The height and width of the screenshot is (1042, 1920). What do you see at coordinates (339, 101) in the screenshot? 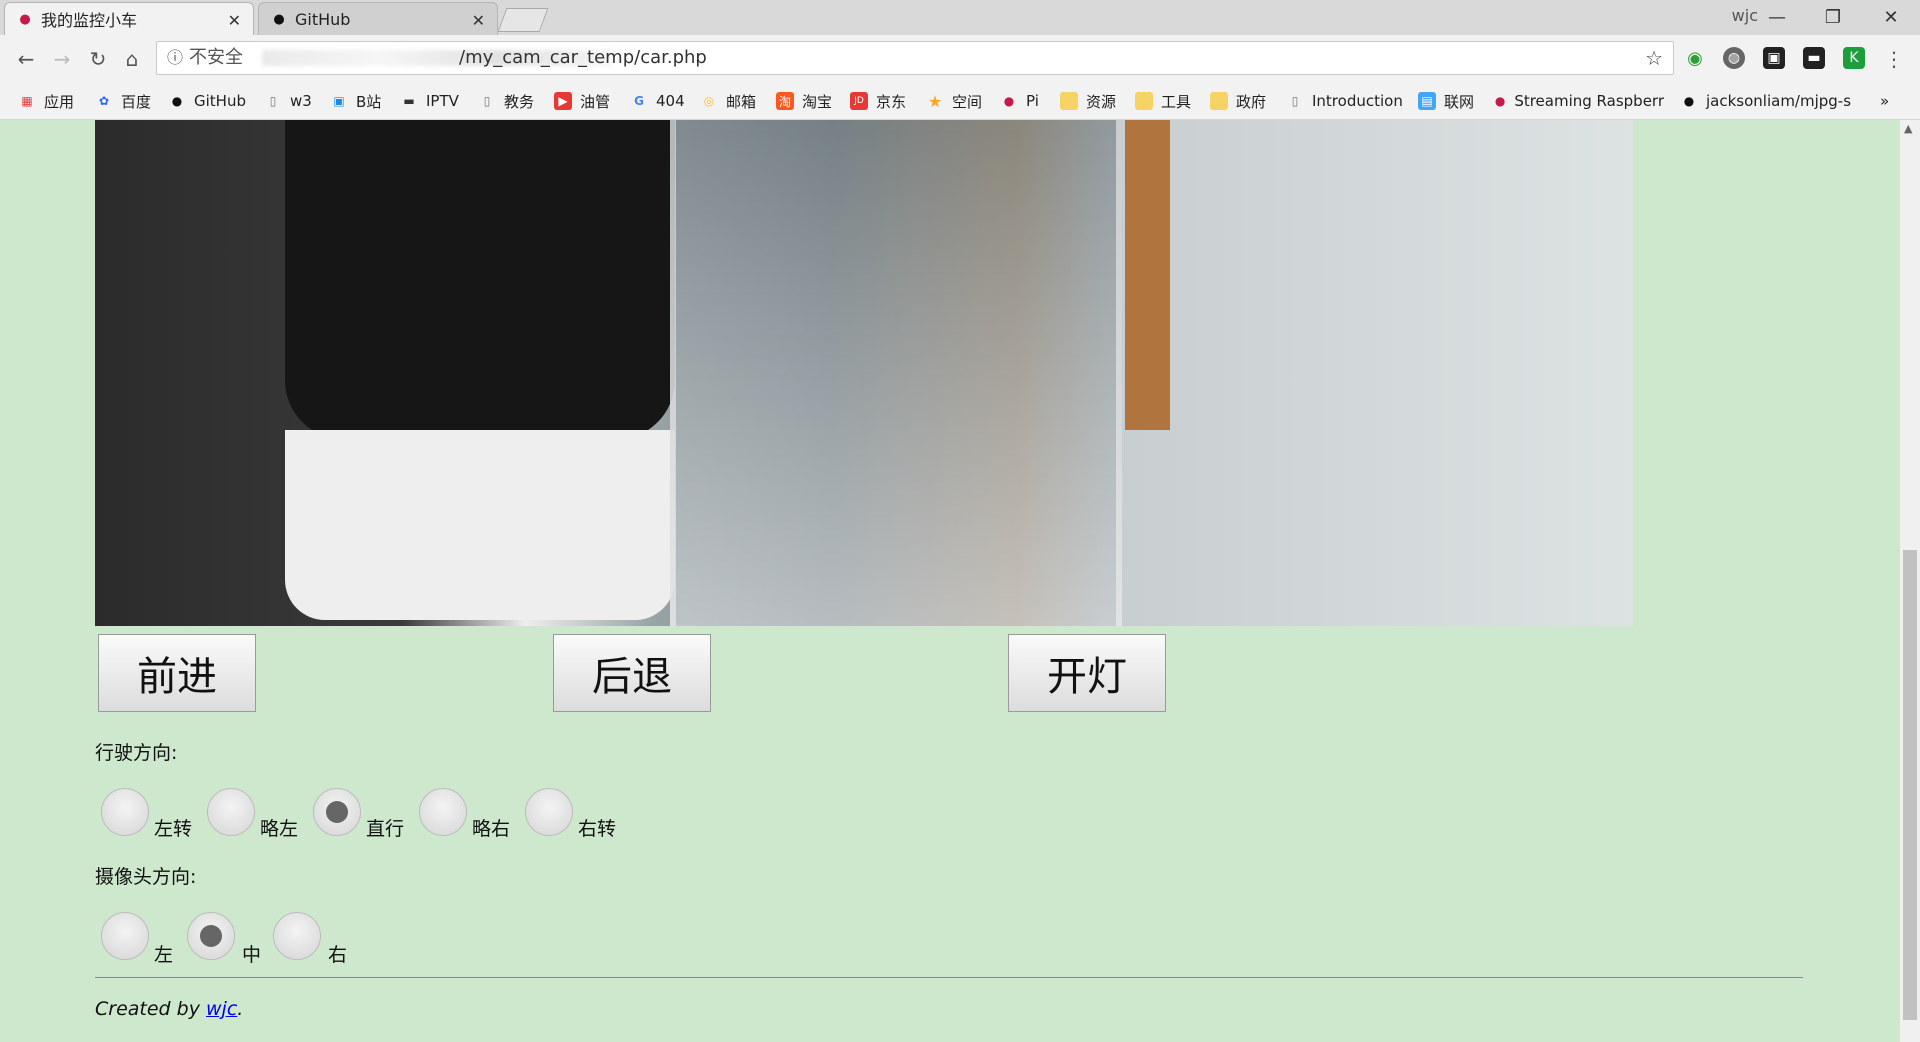
I see `bilibili-icon: ▣` at bounding box center [339, 101].